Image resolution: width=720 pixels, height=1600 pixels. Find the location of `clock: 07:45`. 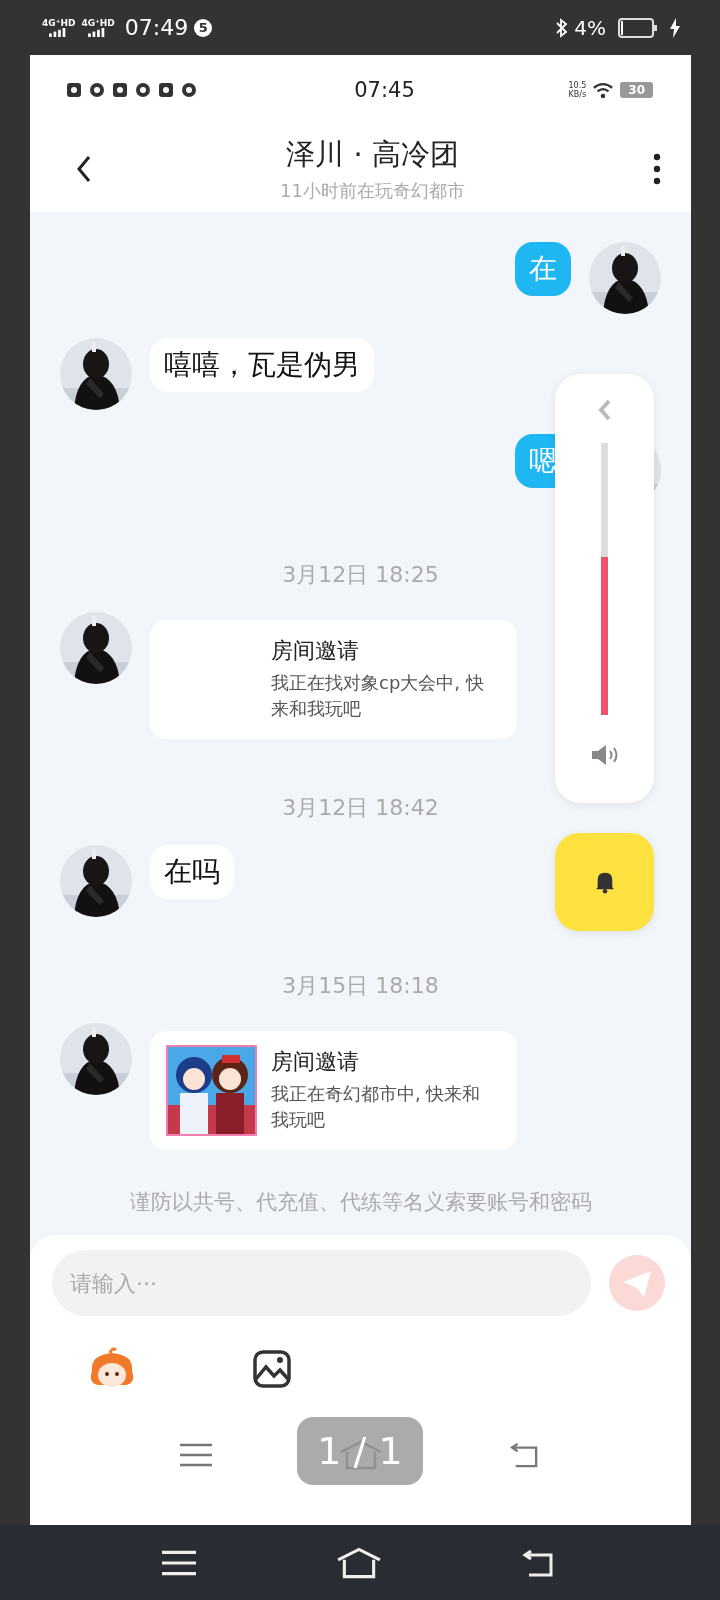

clock: 07:45 is located at coordinates (384, 90).